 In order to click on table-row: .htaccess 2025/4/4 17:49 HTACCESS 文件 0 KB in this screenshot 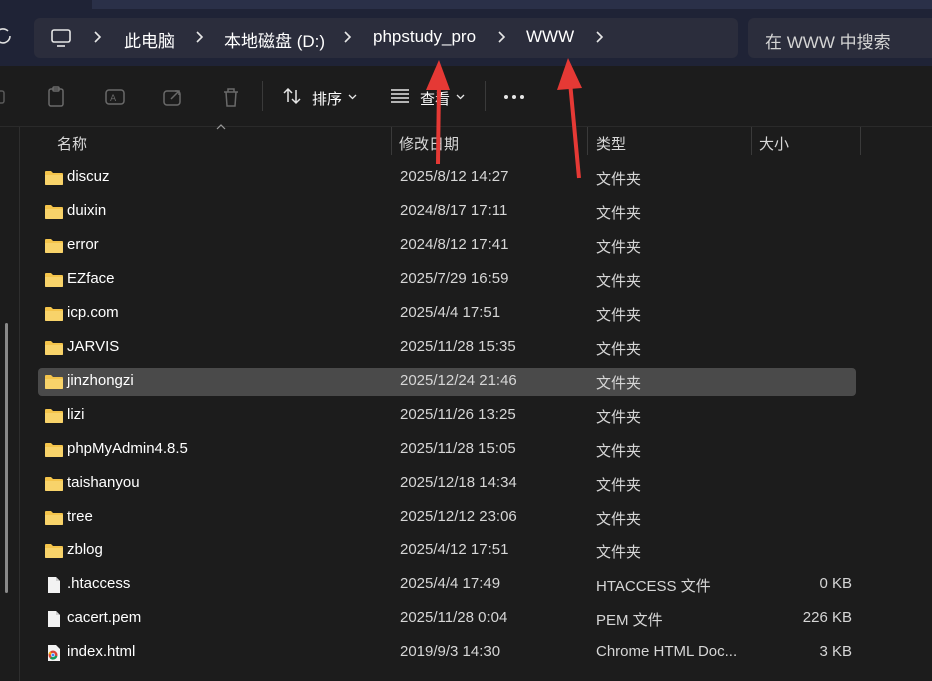, I will do `click(447, 585)`.